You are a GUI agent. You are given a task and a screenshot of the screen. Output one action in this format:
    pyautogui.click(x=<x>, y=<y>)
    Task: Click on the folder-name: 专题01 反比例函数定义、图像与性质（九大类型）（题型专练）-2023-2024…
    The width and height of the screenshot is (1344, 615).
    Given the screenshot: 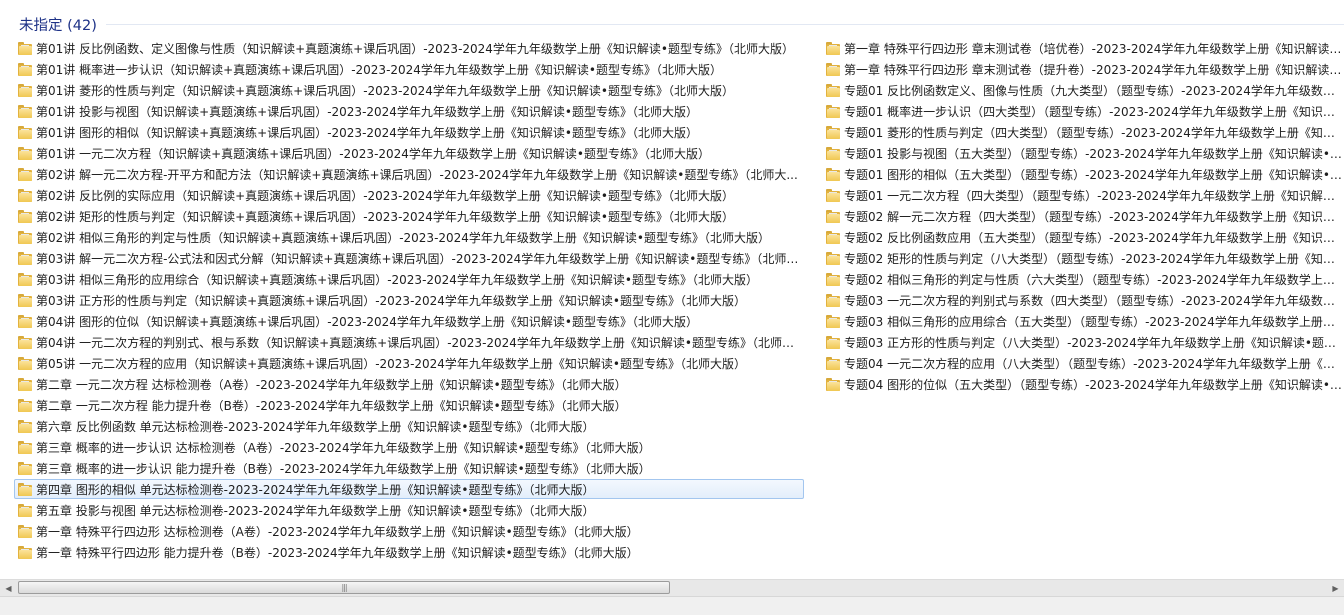 What is the action you would take?
    pyautogui.click(x=1093, y=90)
    